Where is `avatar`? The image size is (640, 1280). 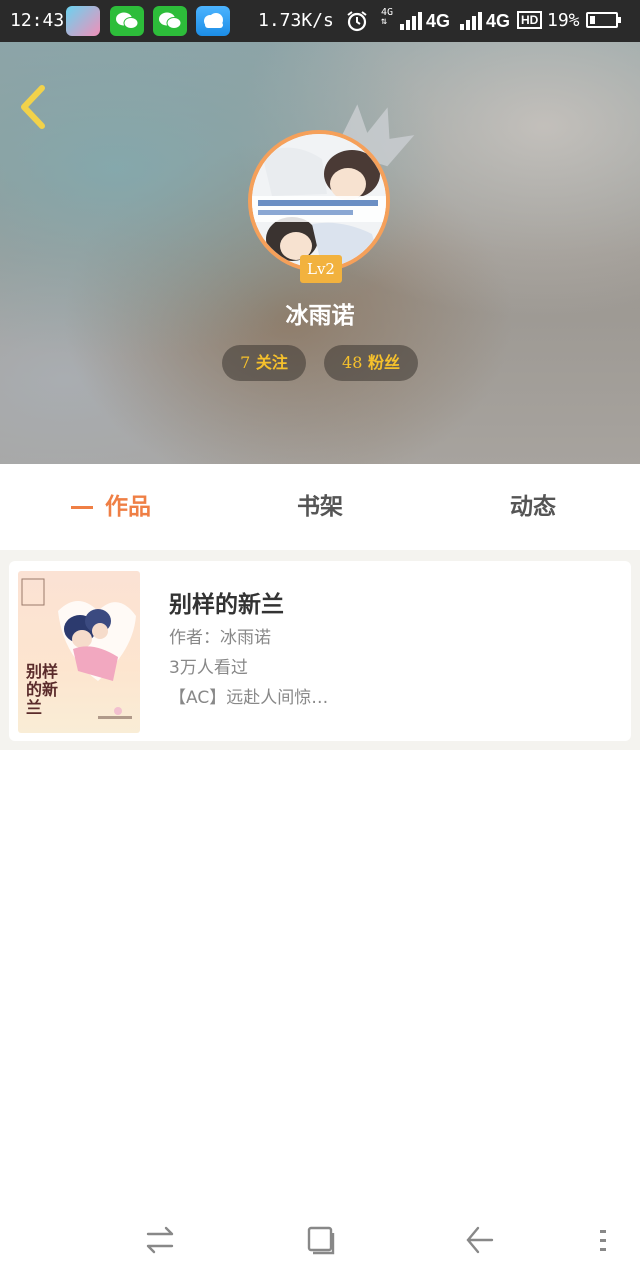 avatar is located at coordinates (319, 201).